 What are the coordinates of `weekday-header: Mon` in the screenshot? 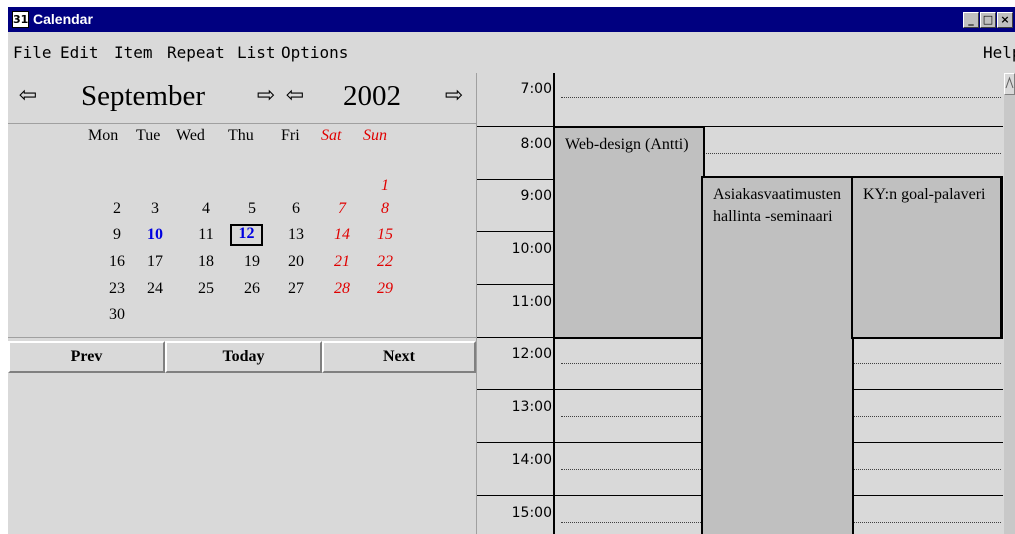 It's located at (103, 135).